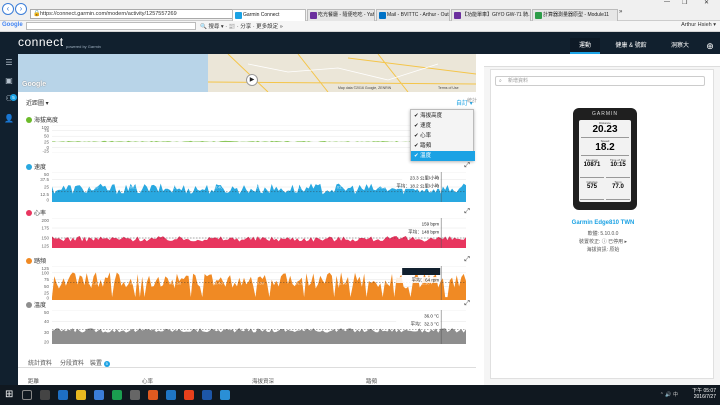  Describe the element at coordinates (47, 342) in the screenshot. I see `y-tick-label: 20` at that location.